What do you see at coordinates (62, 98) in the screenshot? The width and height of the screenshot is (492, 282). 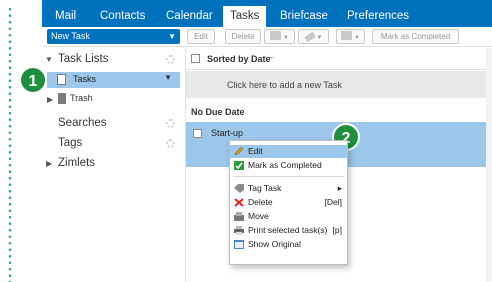 I see `trash-icon` at bounding box center [62, 98].